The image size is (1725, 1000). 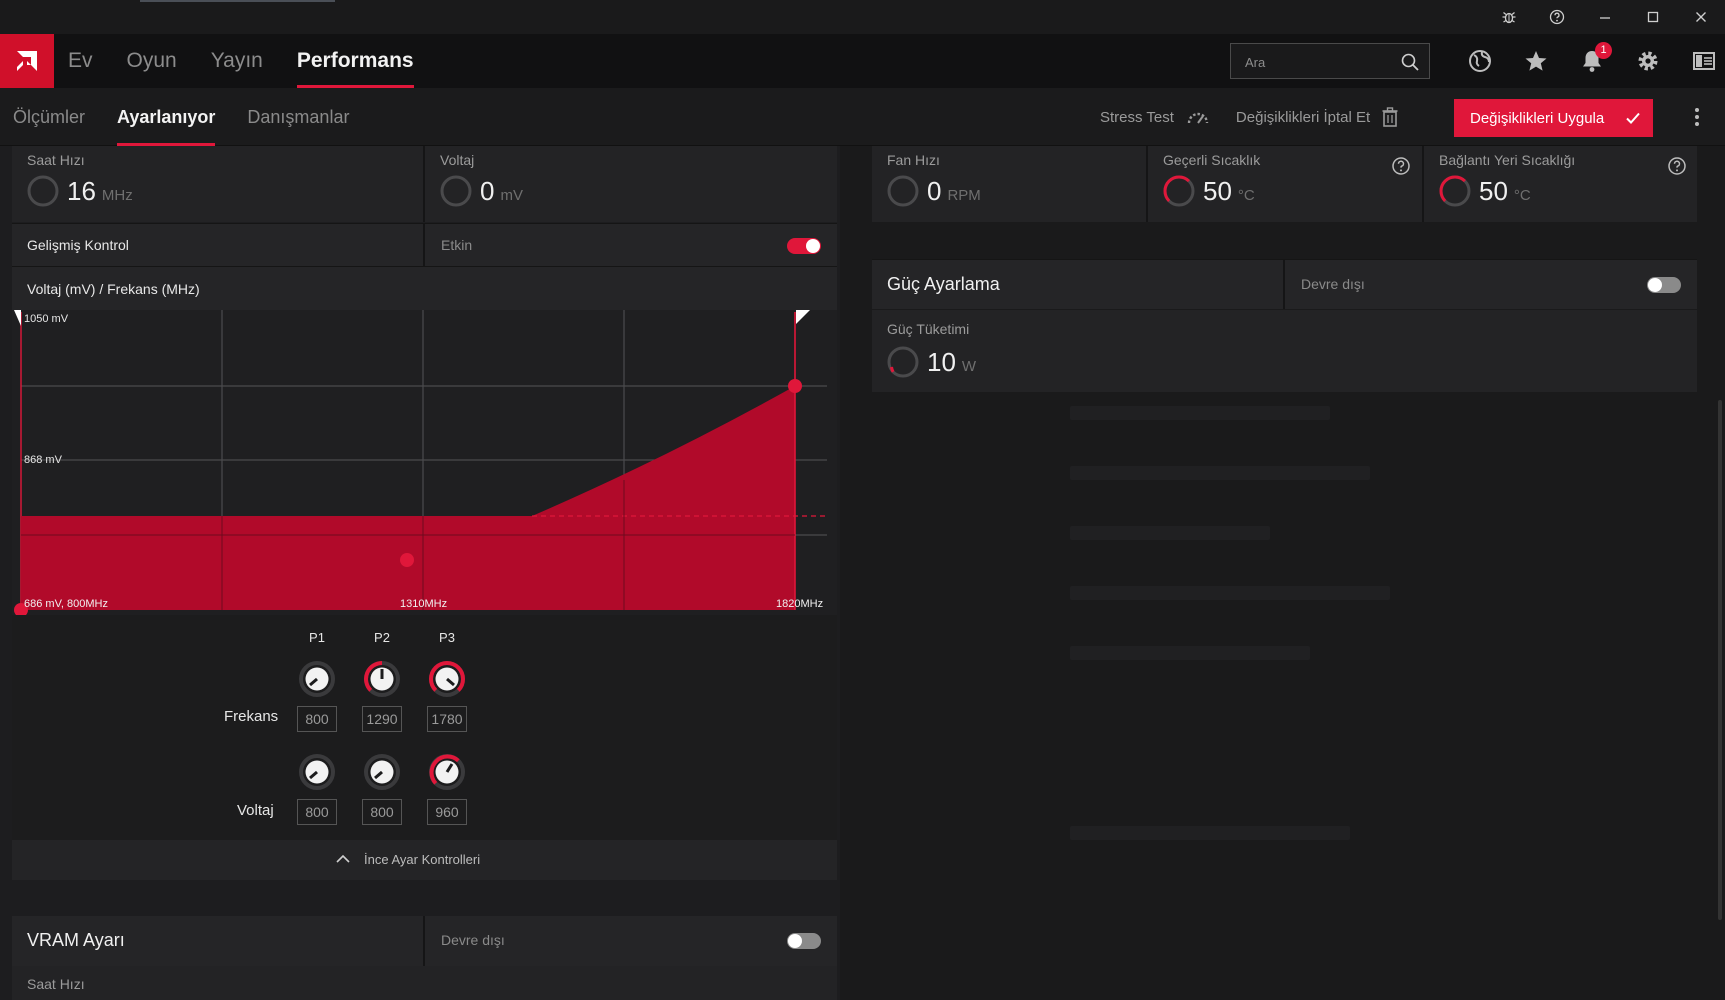 What do you see at coordinates (355, 61) in the screenshot?
I see `nav-performance: Performans` at bounding box center [355, 61].